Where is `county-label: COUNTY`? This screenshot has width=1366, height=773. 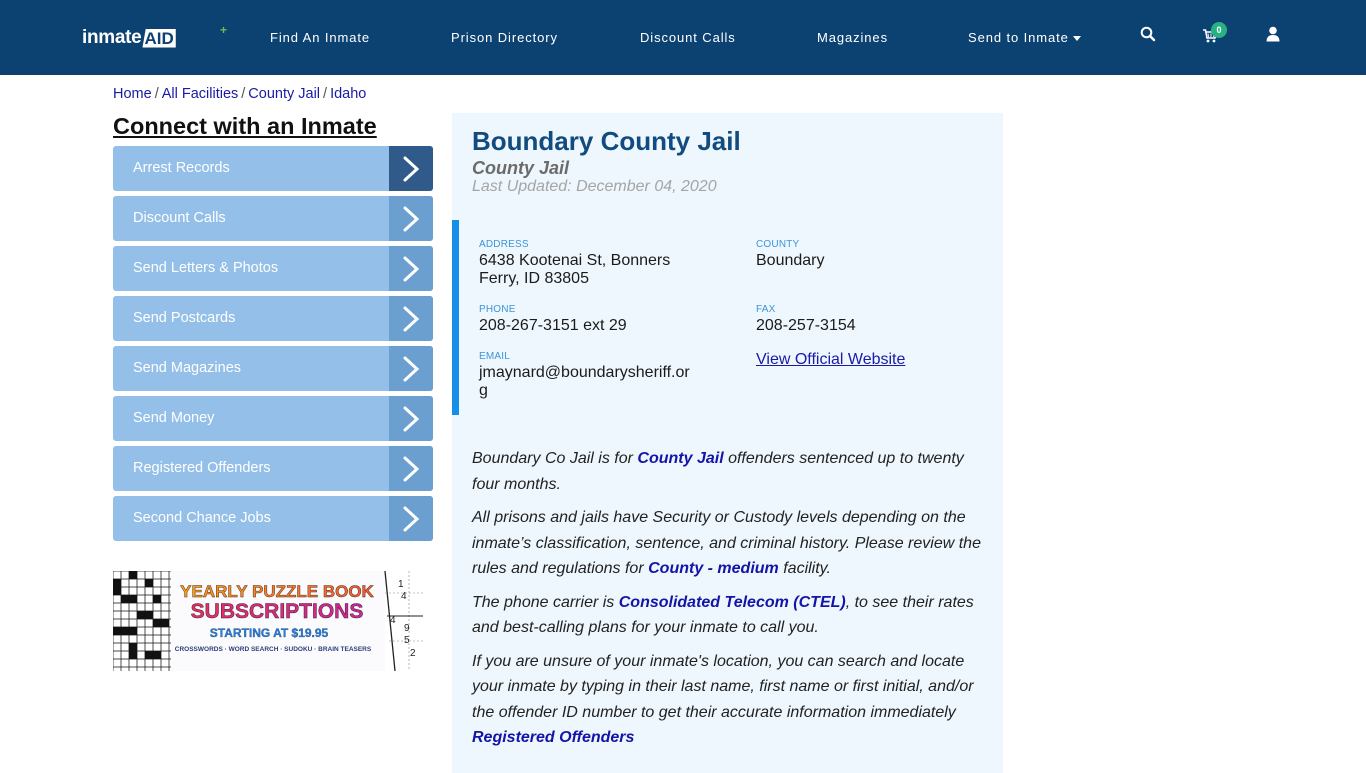
county-label: COUNTY is located at coordinates (778, 244).